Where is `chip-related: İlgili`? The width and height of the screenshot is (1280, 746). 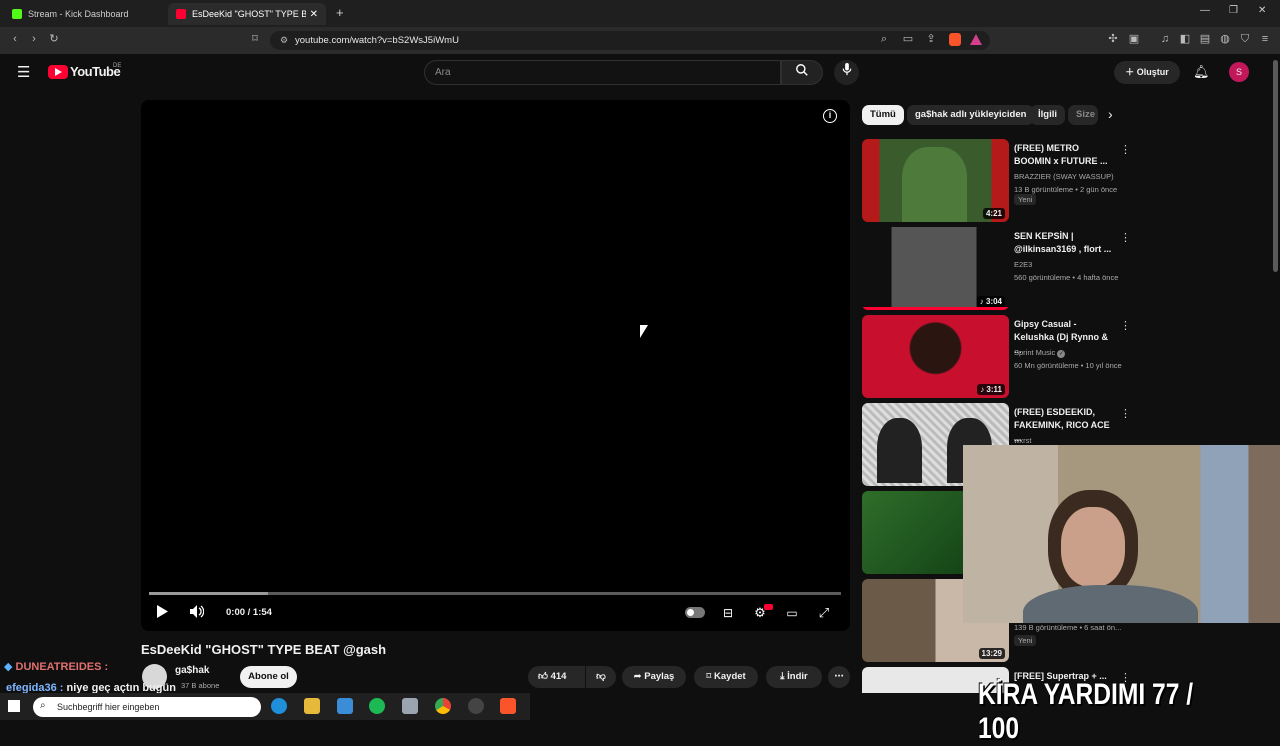
chip-related: İlgili is located at coordinates (1047, 115).